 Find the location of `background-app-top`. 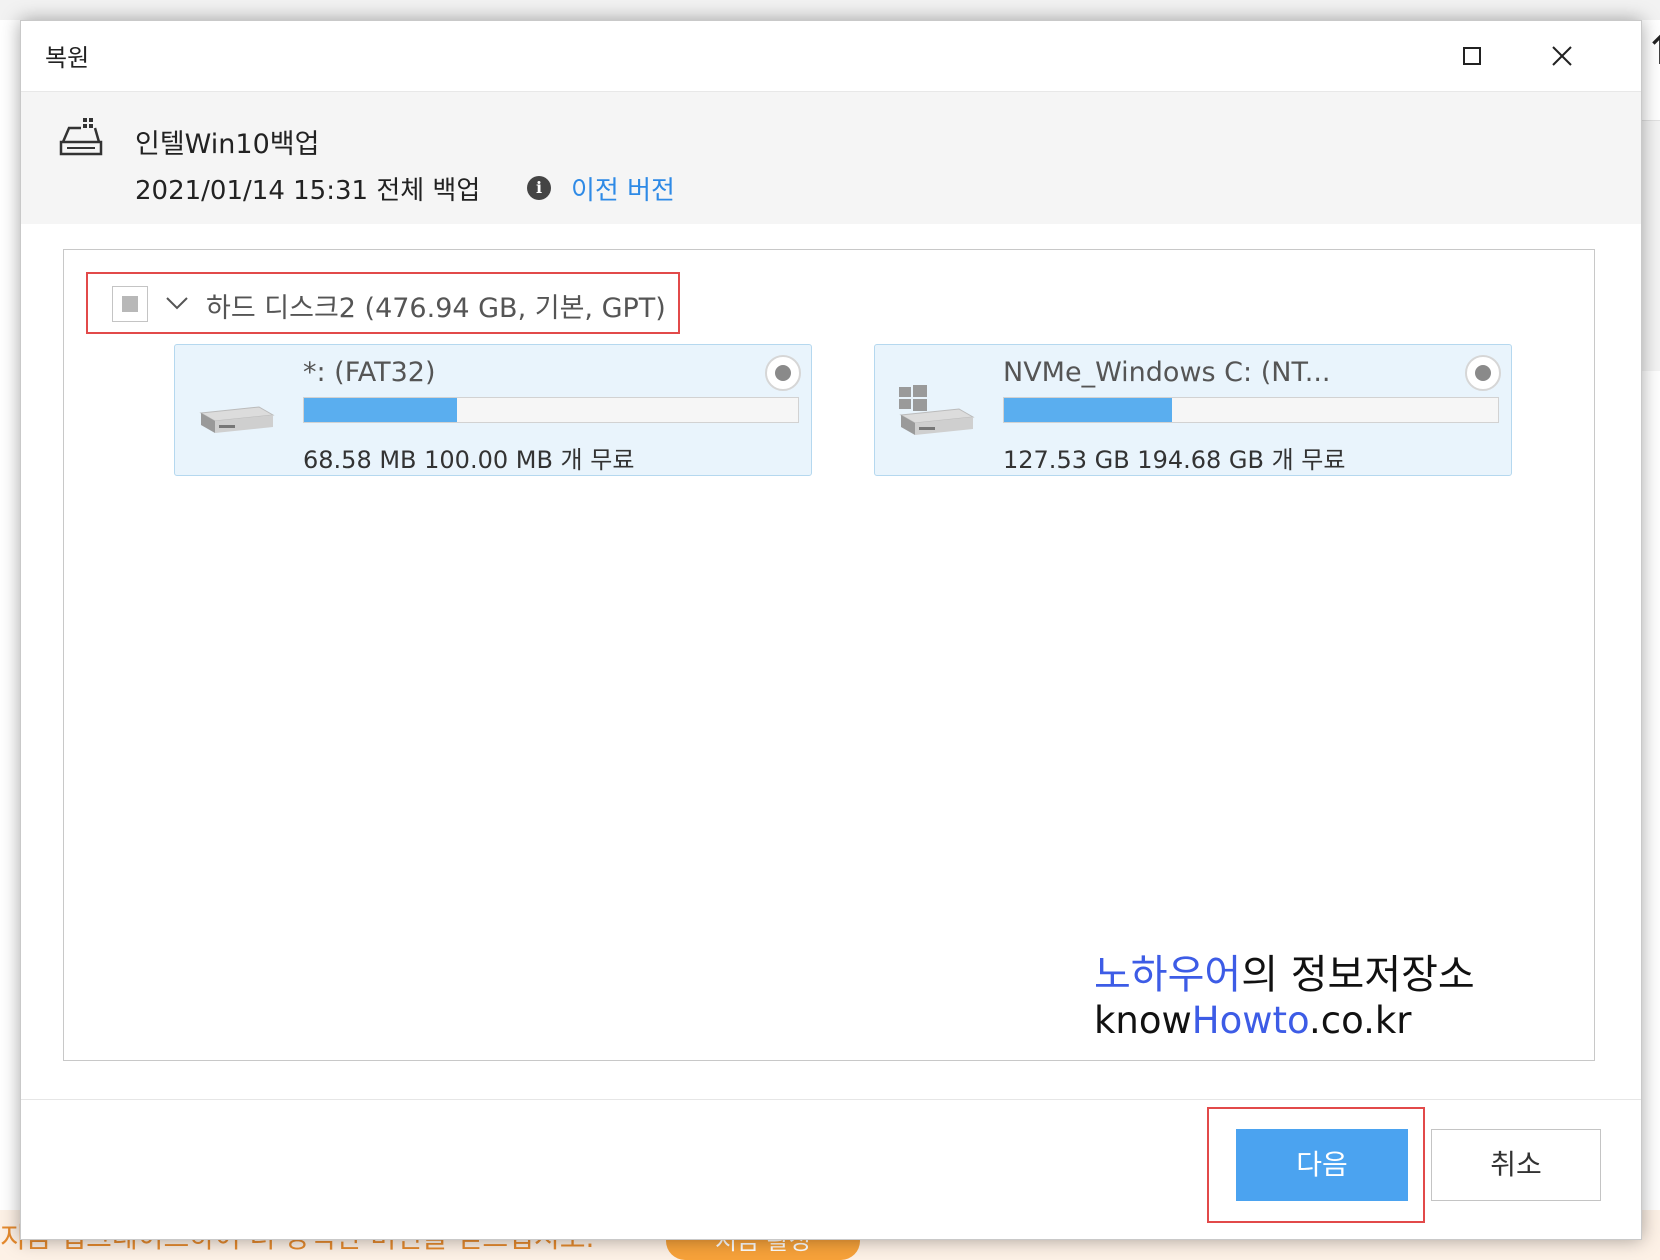

background-app-top is located at coordinates (830, 10).